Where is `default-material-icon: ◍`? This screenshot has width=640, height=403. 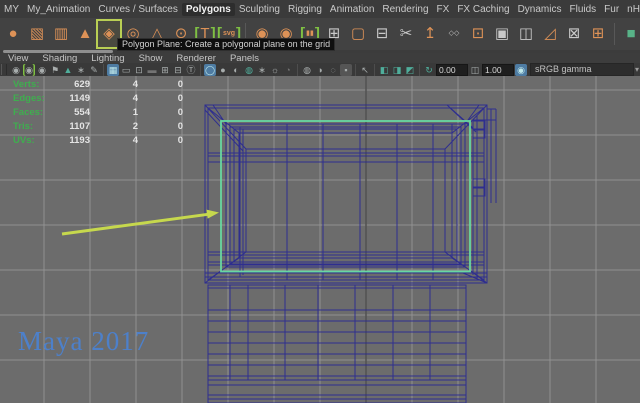 default-material-icon: ◍ is located at coordinates (249, 70).